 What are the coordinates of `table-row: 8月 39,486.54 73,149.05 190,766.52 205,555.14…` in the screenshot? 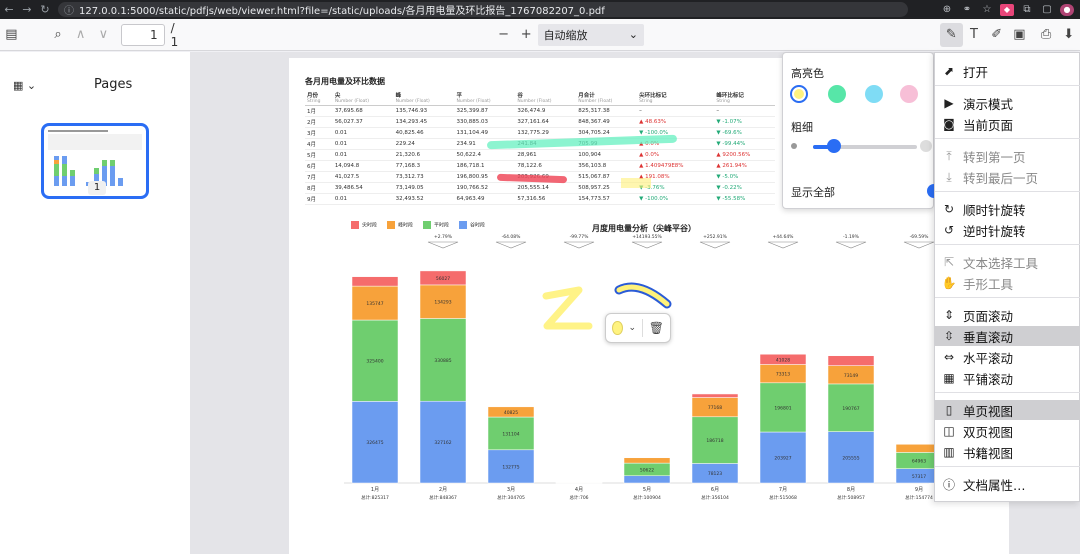 It's located at (540, 188).